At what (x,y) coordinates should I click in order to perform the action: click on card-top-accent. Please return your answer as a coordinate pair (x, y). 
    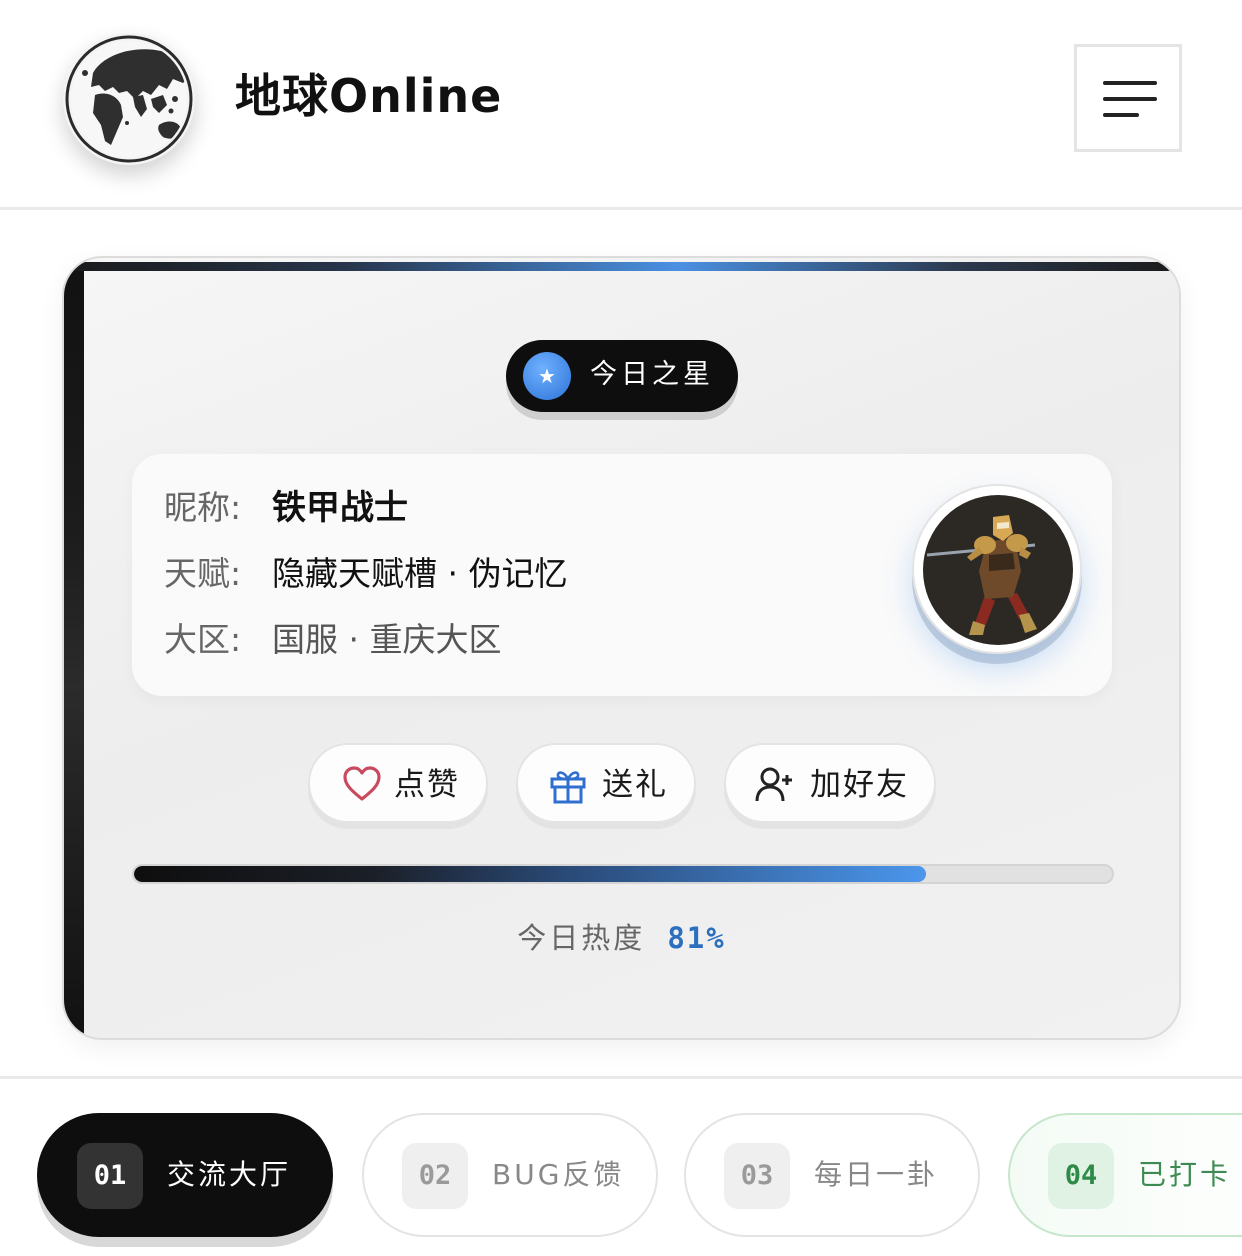
    Looking at the image, I should click on (621, 266).